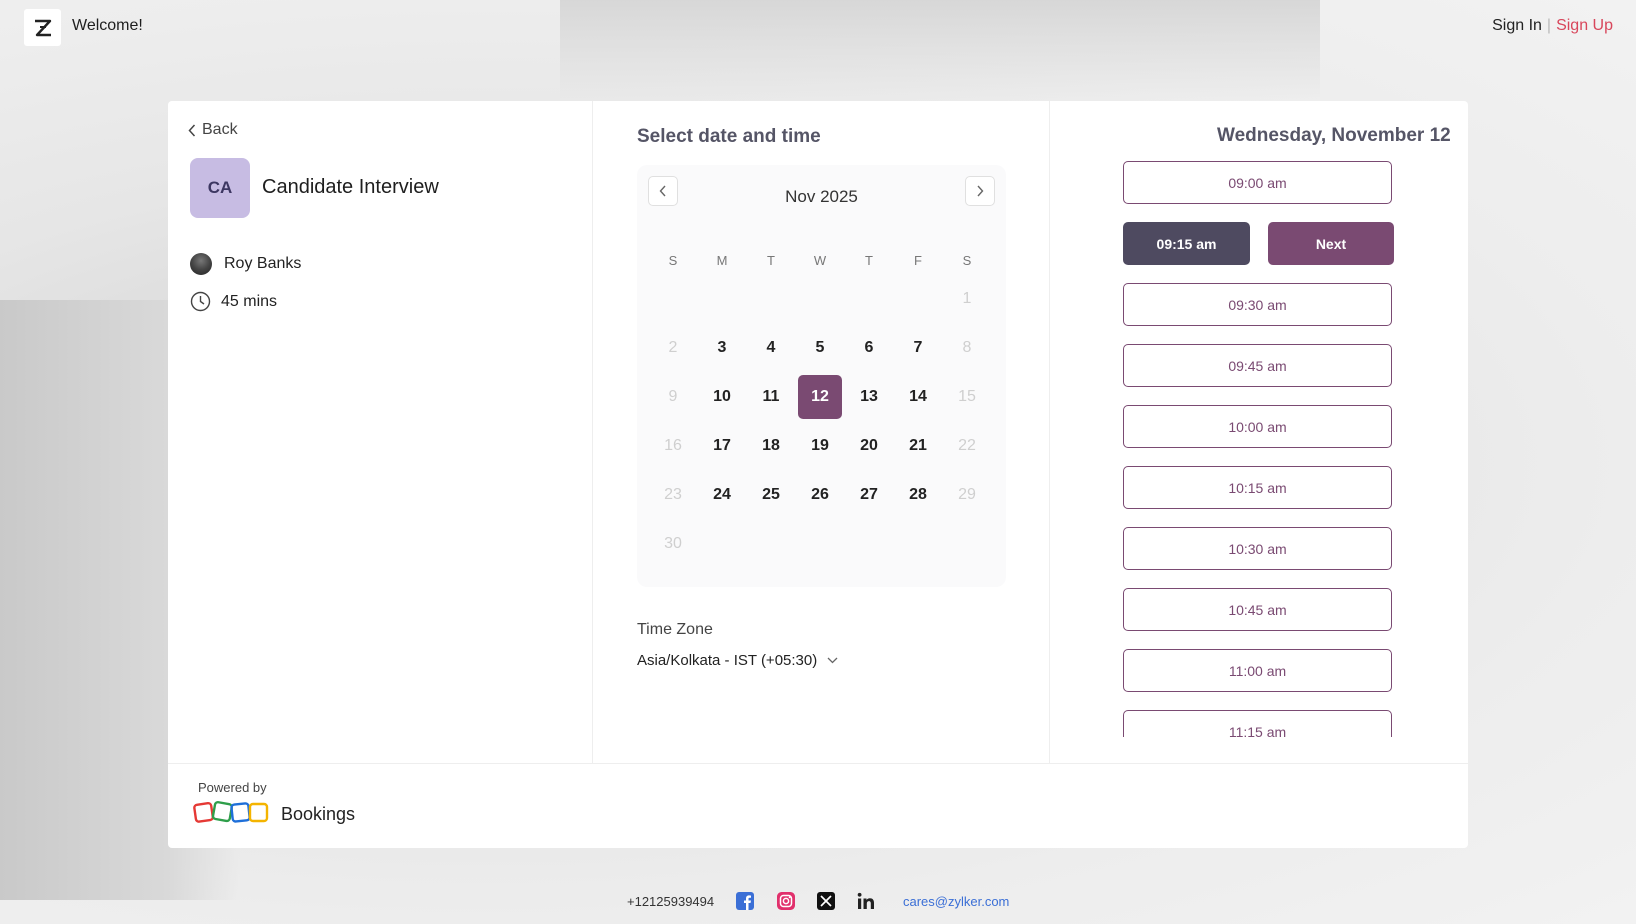  Describe the element at coordinates (771, 495) in the screenshot. I see `calendar-day: 25` at that location.